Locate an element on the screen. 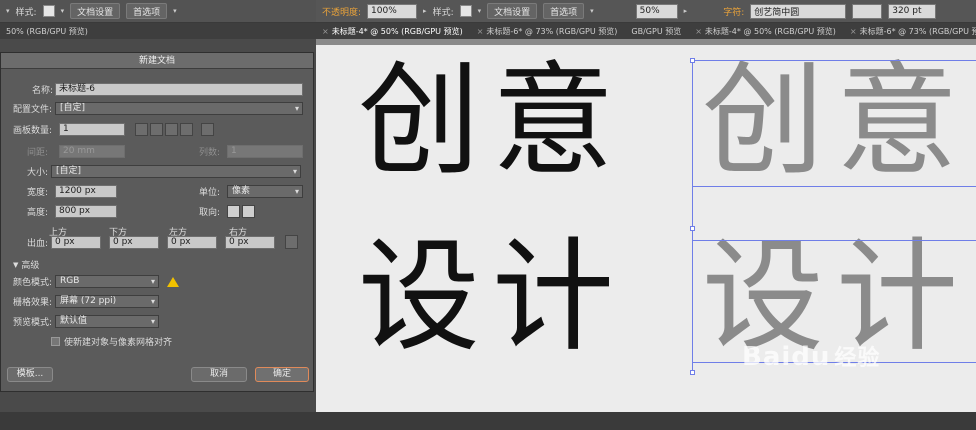 This screenshot has width=976, height=430. tab-label: 50% (RGB/GPU 预览) is located at coordinates (47, 31).